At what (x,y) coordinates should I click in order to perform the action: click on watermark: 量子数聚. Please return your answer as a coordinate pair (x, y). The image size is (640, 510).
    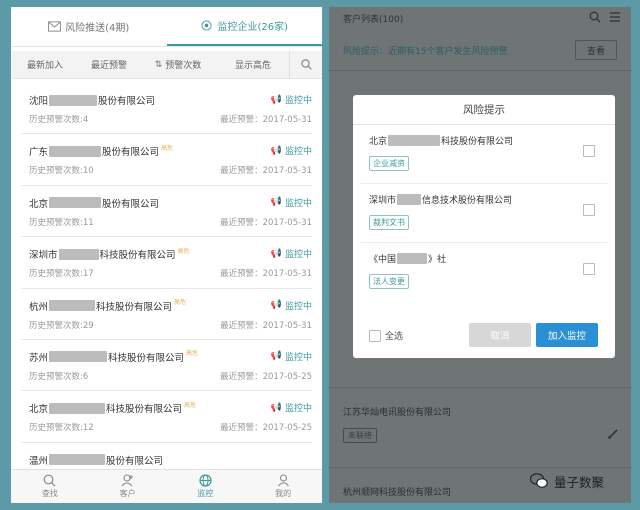
    Looking at the image, I should click on (580, 481).